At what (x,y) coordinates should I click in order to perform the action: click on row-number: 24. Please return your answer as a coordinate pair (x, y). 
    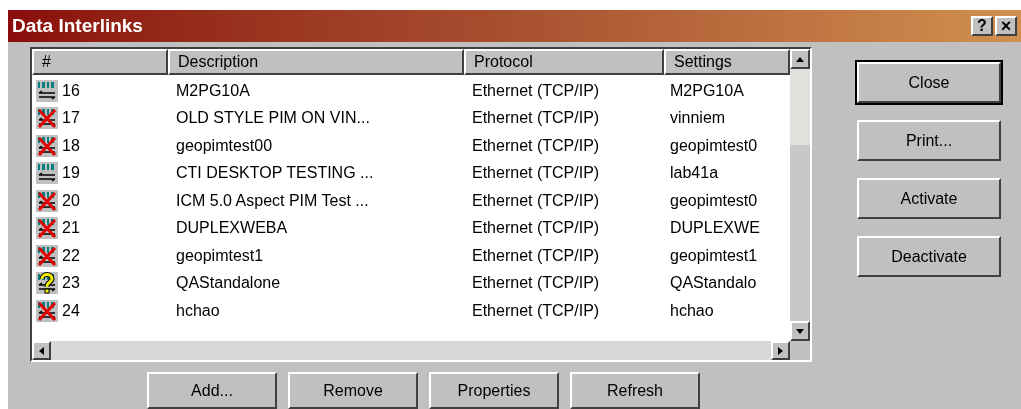
    Looking at the image, I should click on (71, 310).